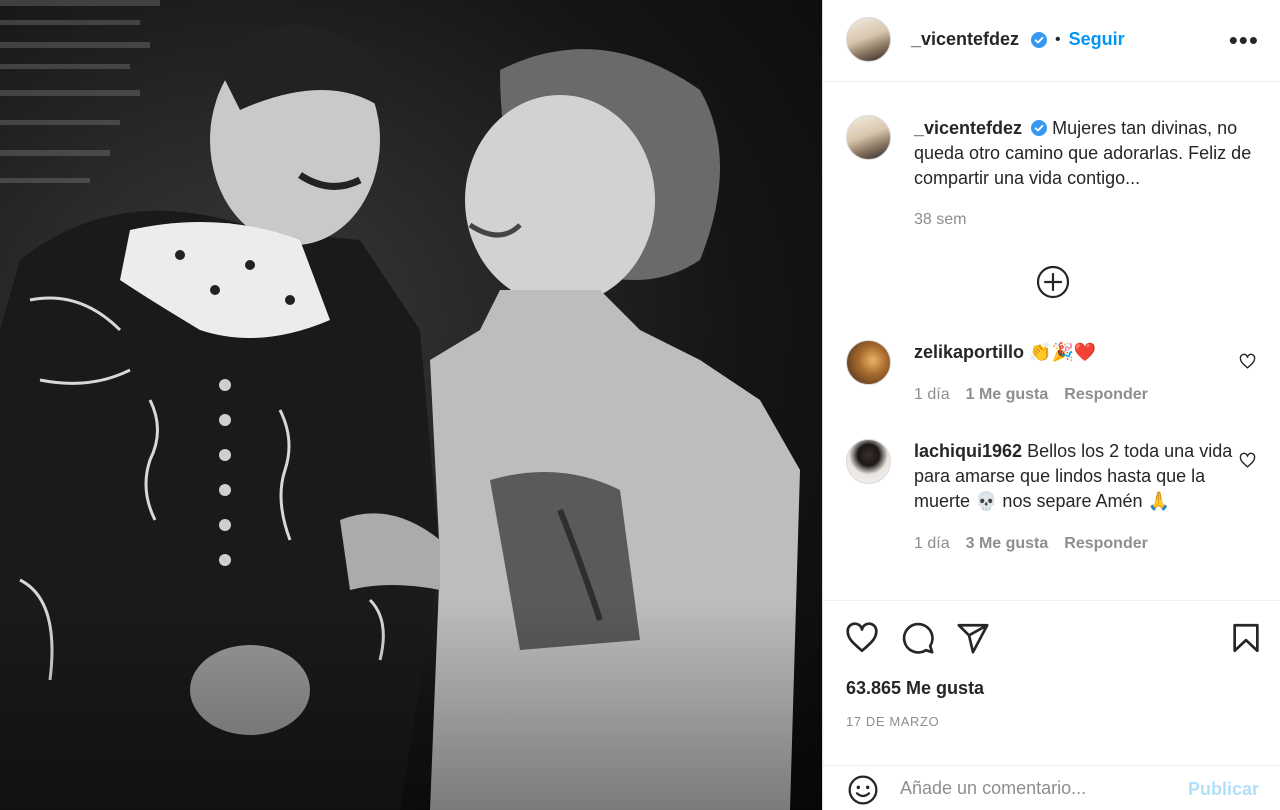  I want to click on comment-icon, so click(918, 638).